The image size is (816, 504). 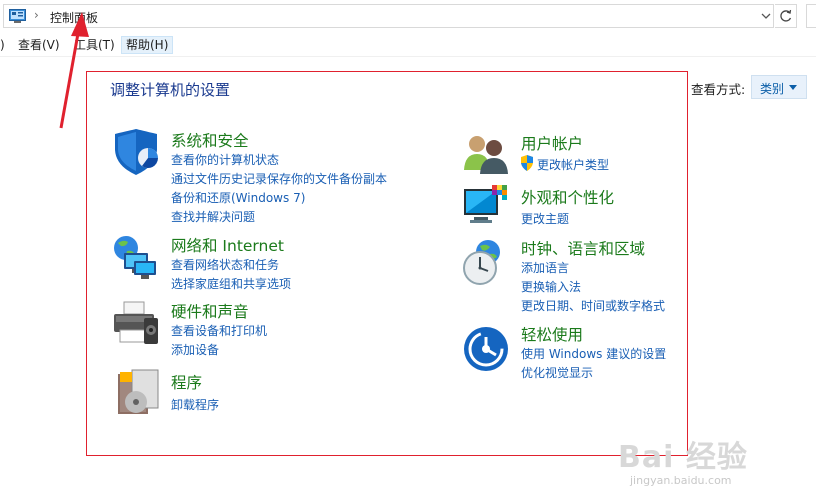 I want to click on category-user-accounts: 用户帐户, so click(x=552, y=143).